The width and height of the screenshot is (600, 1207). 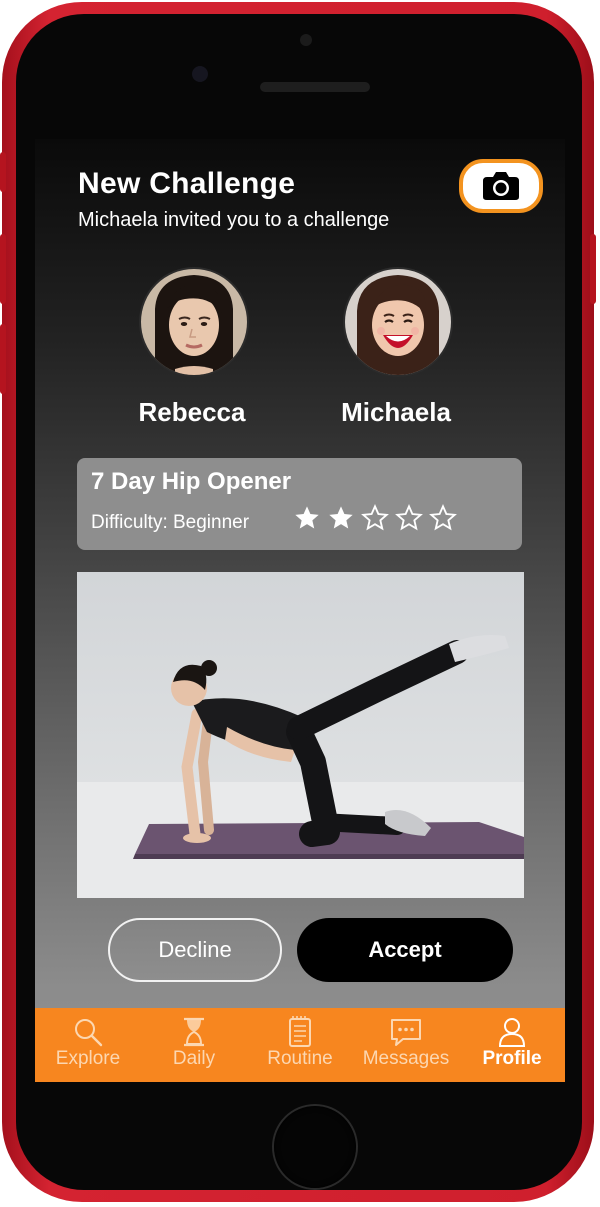 What do you see at coordinates (512, 1058) in the screenshot?
I see `tab-label-profile: Profile` at bounding box center [512, 1058].